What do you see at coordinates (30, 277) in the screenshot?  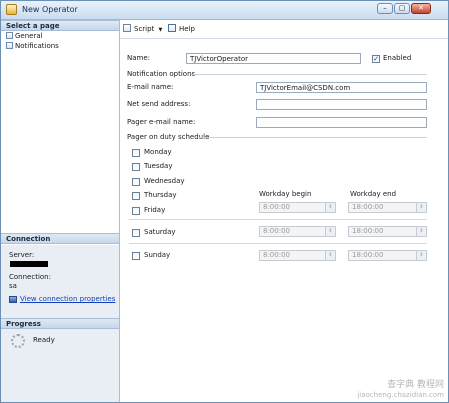 I see `connection-label: Connection:` at bounding box center [30, 277].